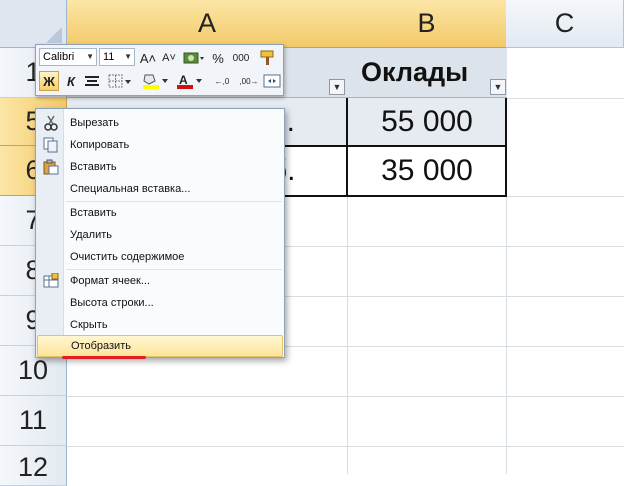 The image size is (624, 486). I want to click on font-name-box: Calibri ▼, so click(68, 57).